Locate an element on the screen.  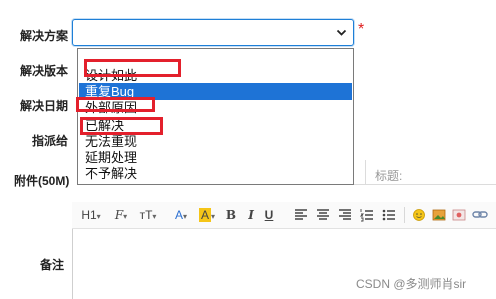
font-size-label: тT is located at coordinates (146, 215).